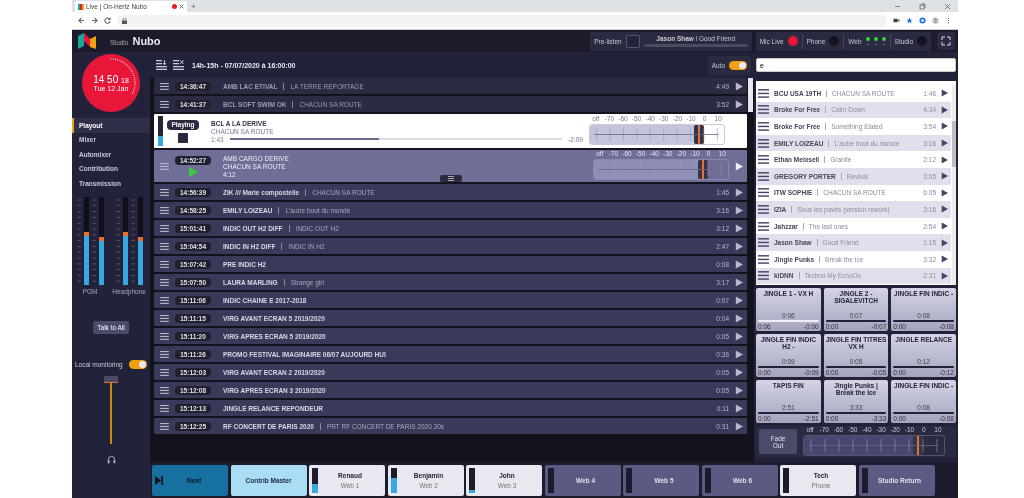 Image resolution: width=1024 pixels, height=498 pixels. Describe the element at coordinates (946, 41) in the screenshot. I see `fullscreen-icon` at that location.